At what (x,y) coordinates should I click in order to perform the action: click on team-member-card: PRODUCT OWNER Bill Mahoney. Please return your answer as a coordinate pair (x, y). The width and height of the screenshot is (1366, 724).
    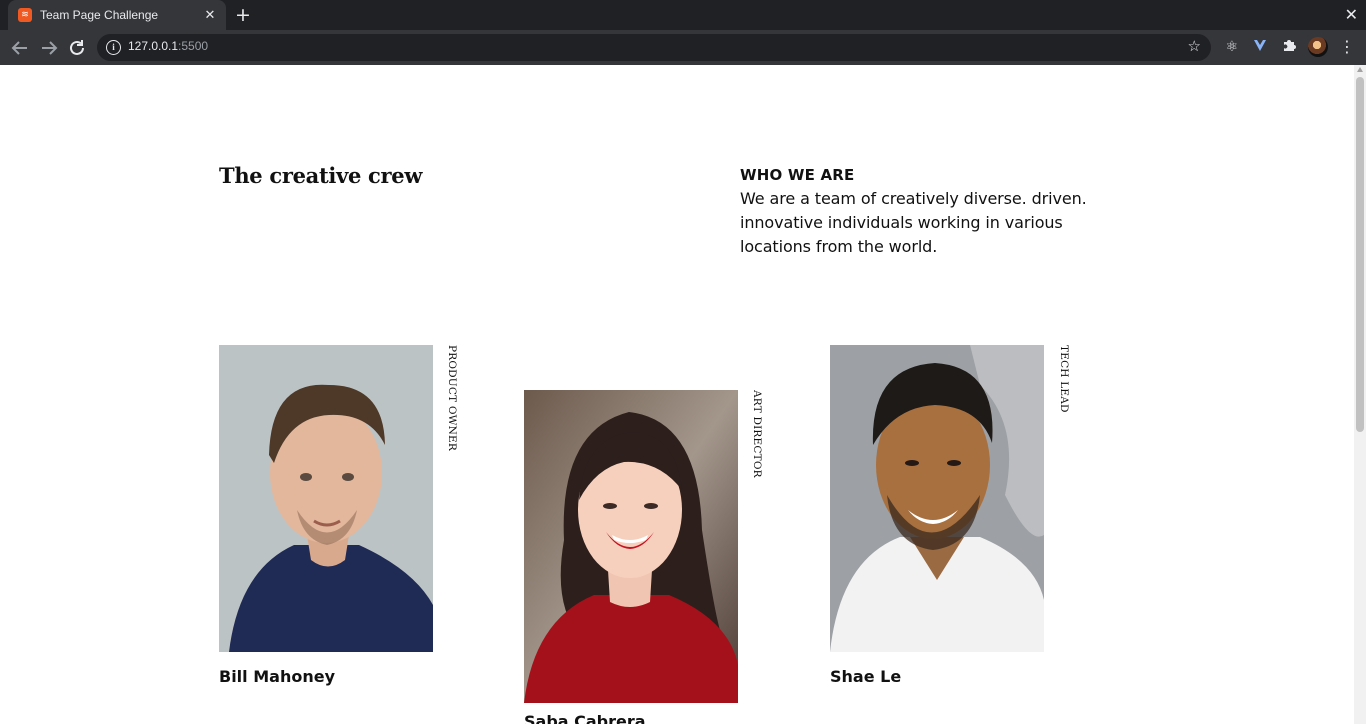
    Looking at the image, I should click on (338, 515).